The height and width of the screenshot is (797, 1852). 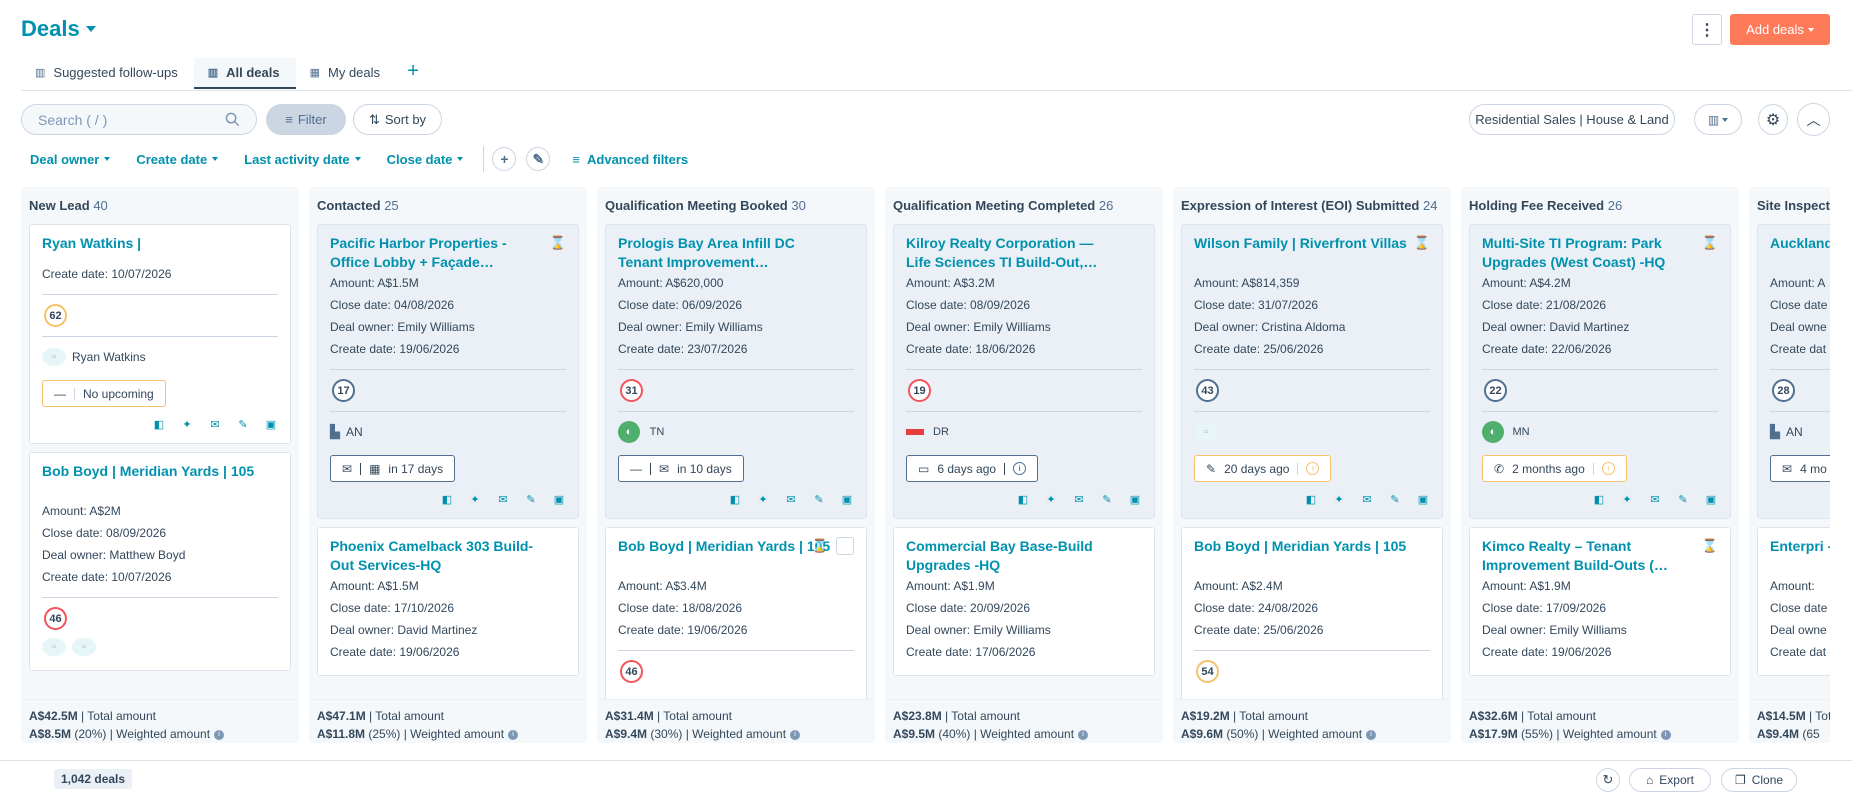 I want to click on collapse-button: ︿, so click(x=1813, y=119).